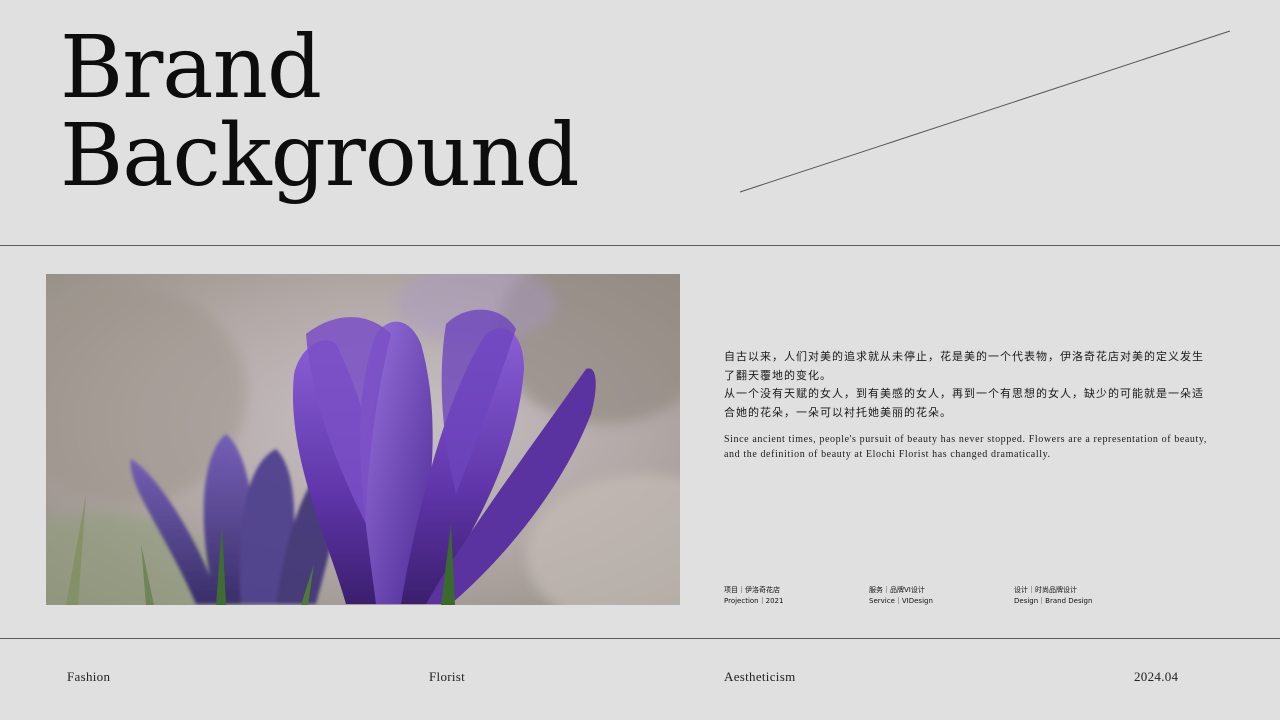 This screenshot has height=720, width=1280. Describe the element at coordinates (1053, 601) in the screenshot. I see `meta-design-en: Design｜Brand Design` at that location.